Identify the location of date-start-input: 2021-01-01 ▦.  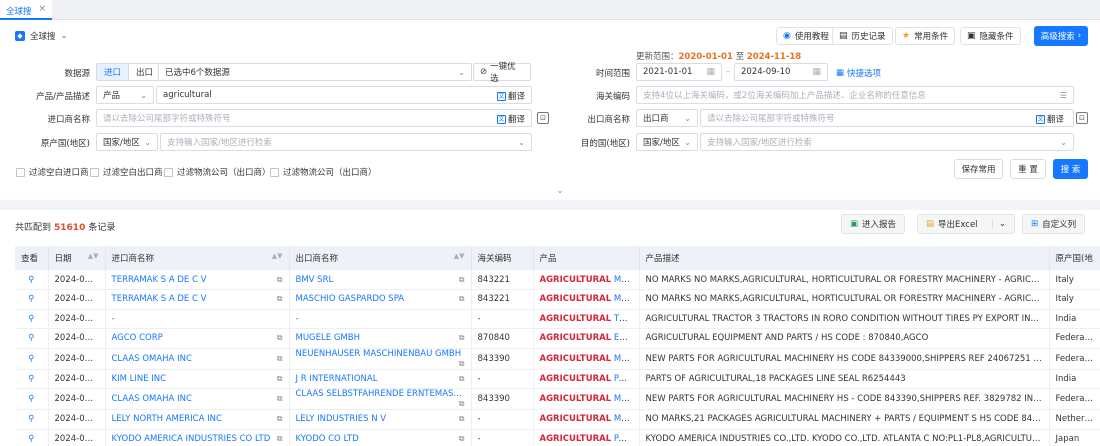
(679, 72).